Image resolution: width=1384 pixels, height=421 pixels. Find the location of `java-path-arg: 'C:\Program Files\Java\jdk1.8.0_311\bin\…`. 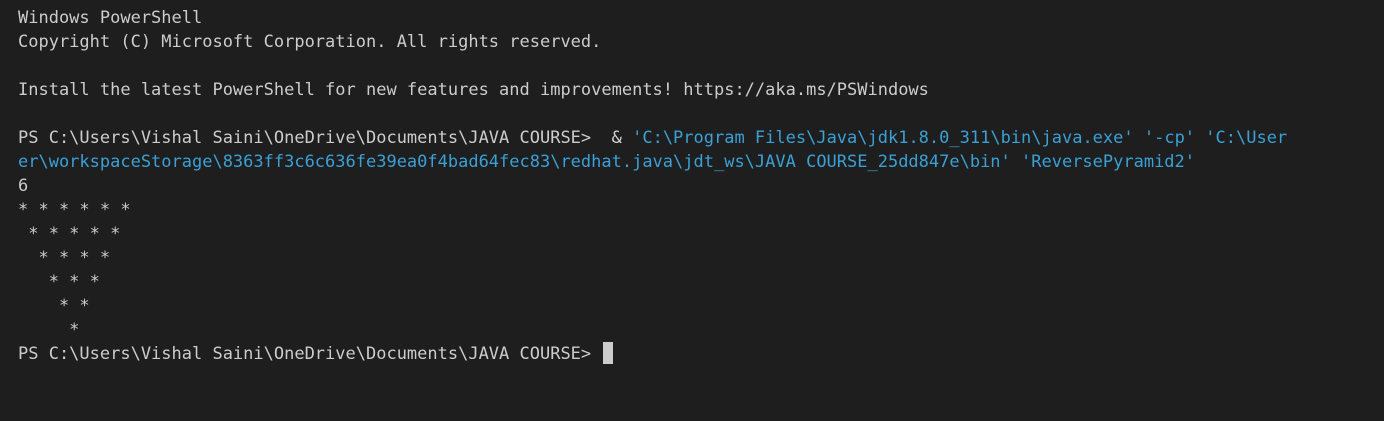

java-path-arg: 'C:\Program Files\Java\jdk1.8.0_311\bin\… is located at coordinates (883, 138).